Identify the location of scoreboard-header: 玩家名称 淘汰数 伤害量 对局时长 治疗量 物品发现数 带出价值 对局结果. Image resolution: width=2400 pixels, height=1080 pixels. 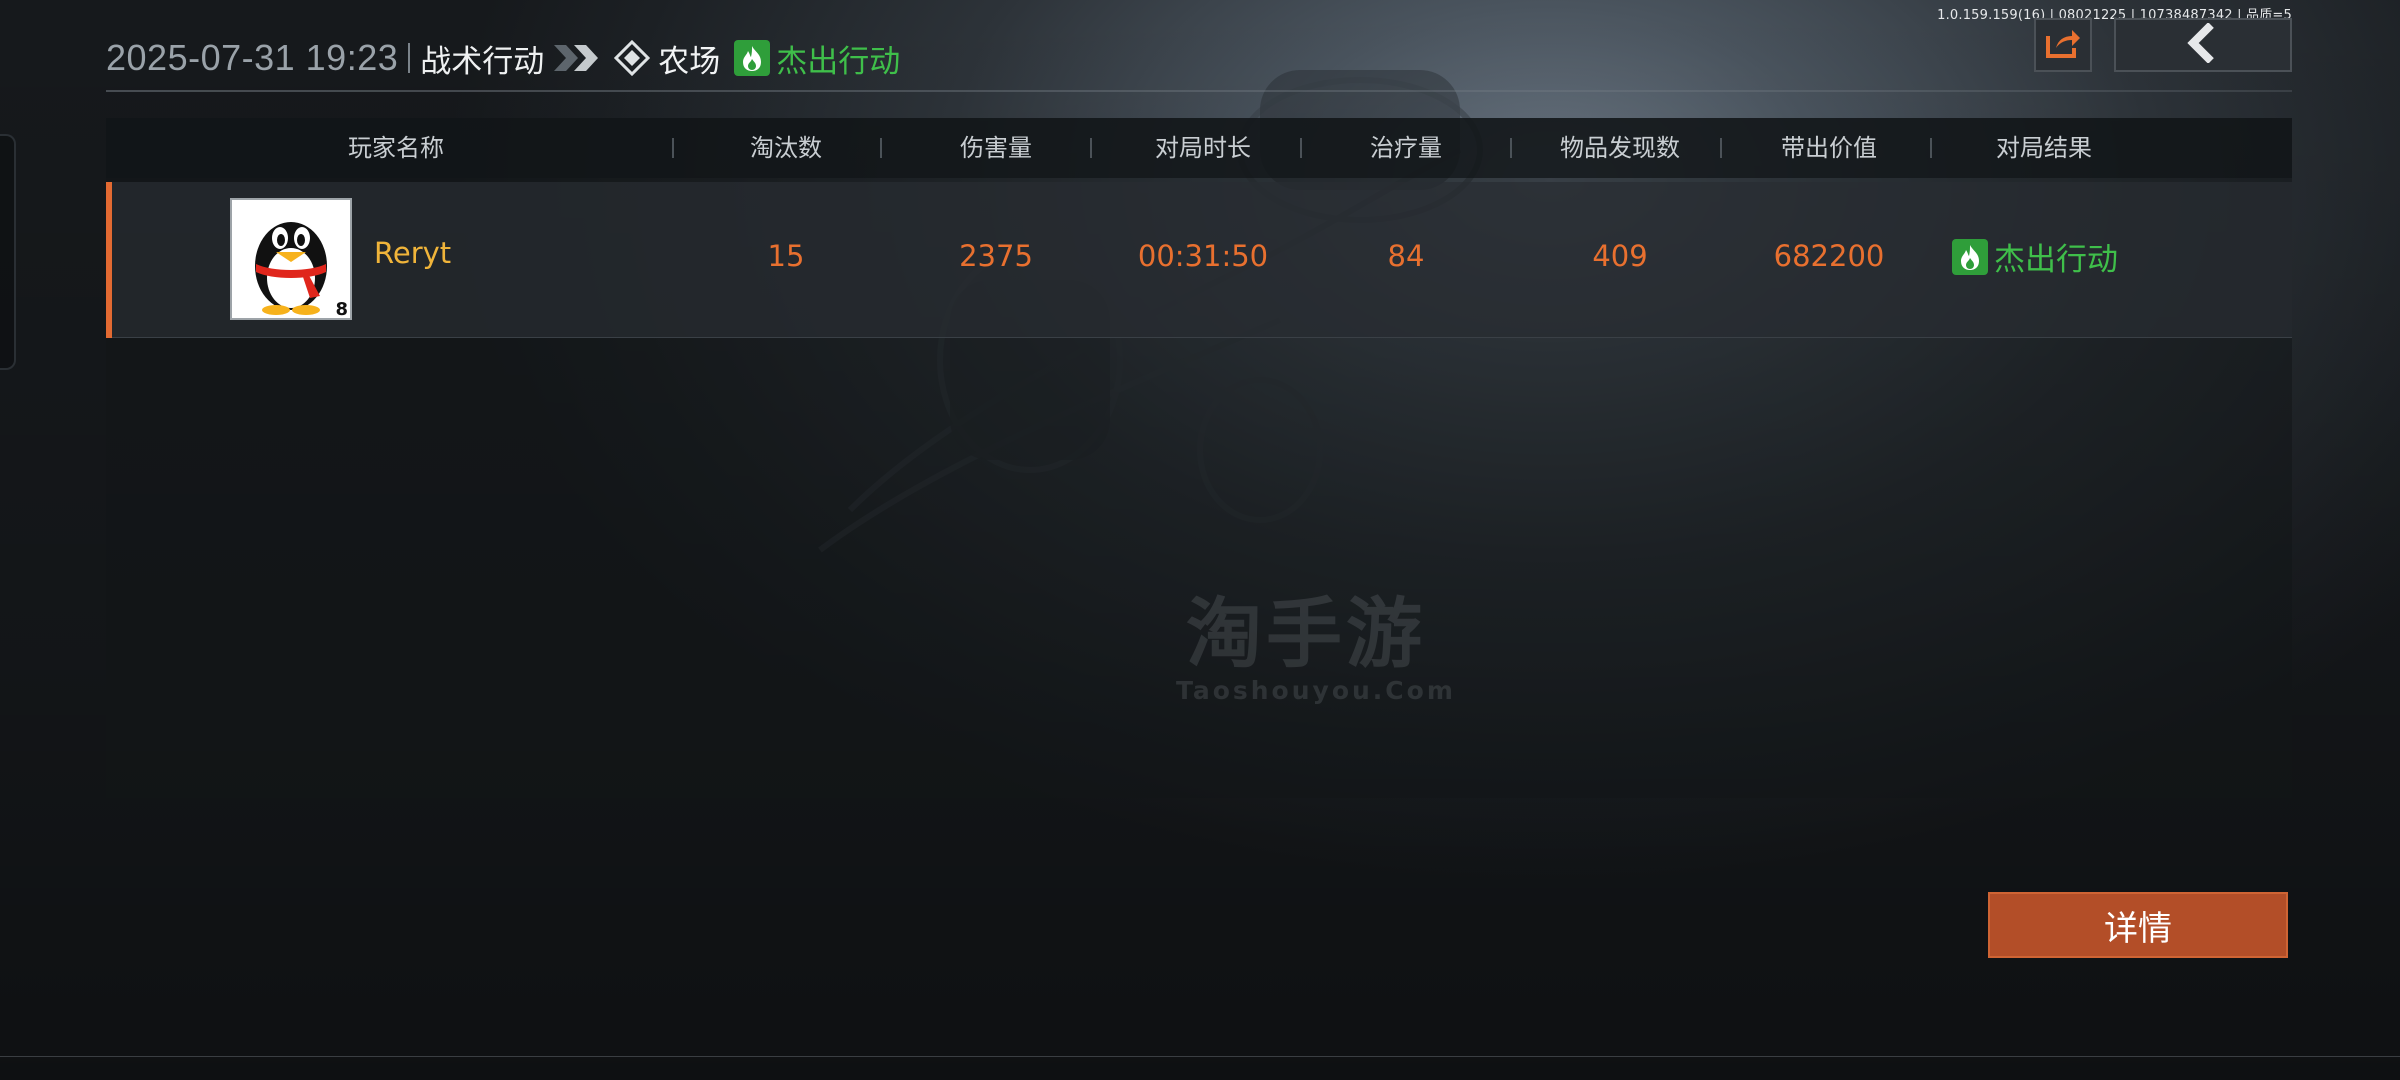
(1199, 148).